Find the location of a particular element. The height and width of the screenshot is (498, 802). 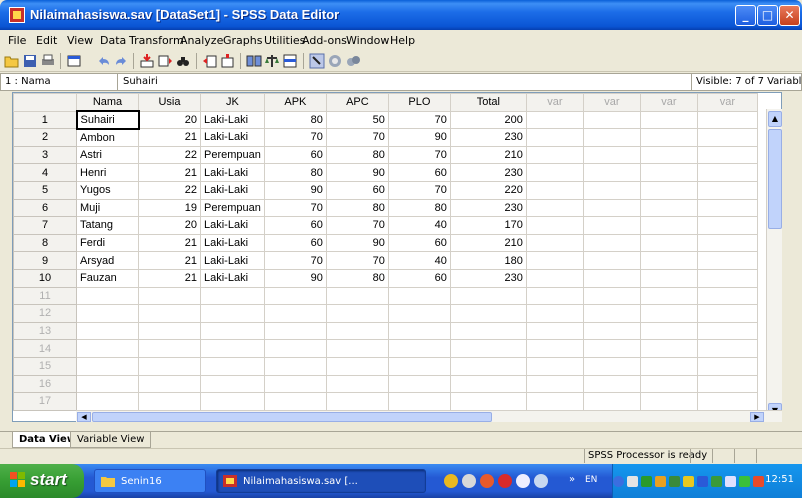

dialog-recall-icon is located at coordinates (74, 61).